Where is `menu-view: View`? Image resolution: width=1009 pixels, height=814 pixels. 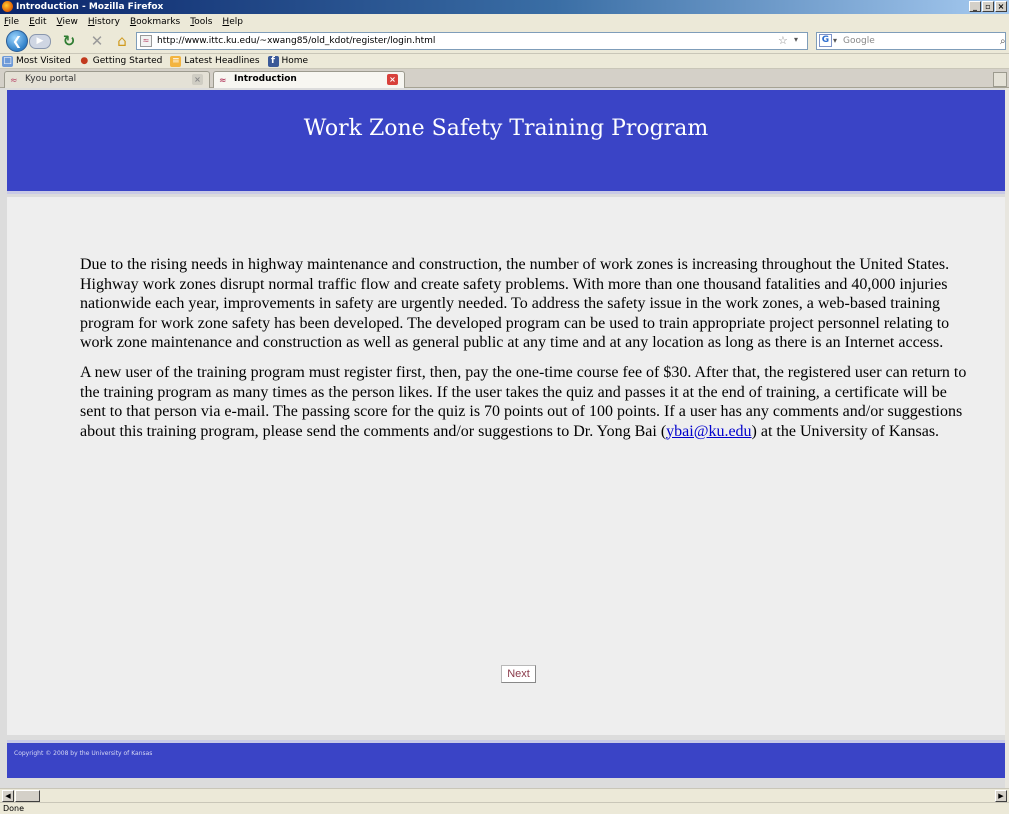 menu-view: View is located at coordinates (67, 22).